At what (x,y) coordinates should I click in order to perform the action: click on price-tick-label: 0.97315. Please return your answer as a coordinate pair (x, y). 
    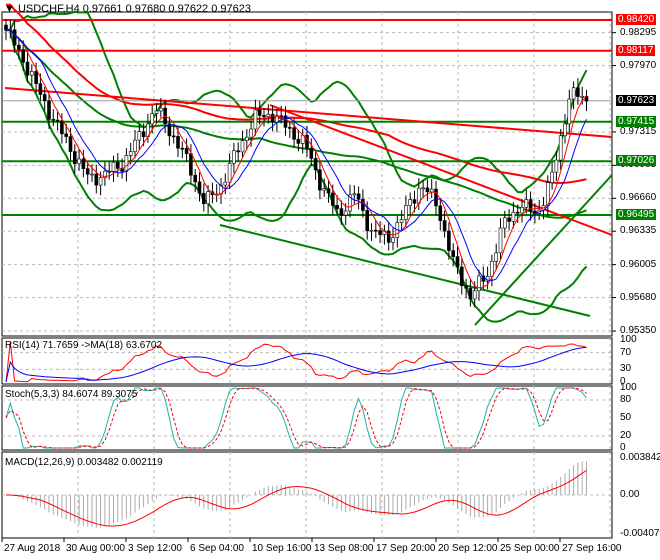
    Looking at the image, I should click on (638, 131).